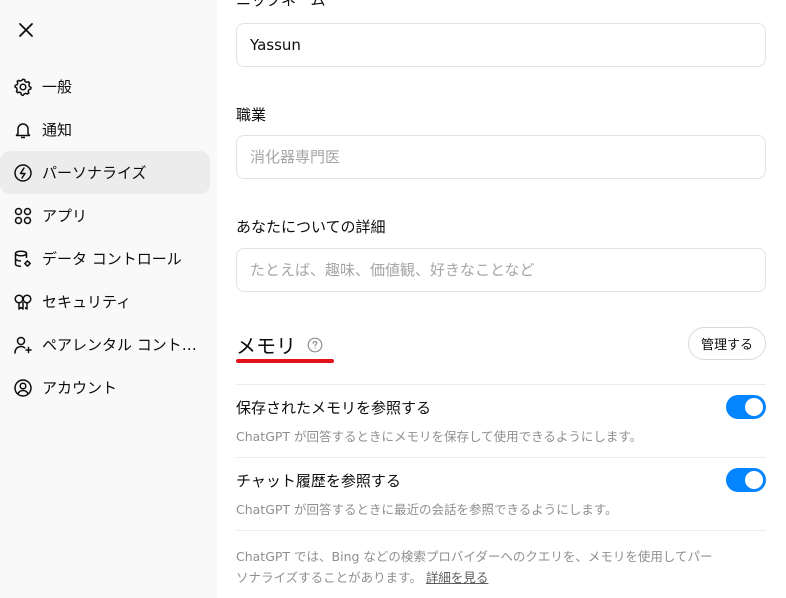 The width and height of the screenshot is (786, 598). What do you see at coordinates (23, 173) in the screenshot?
I see `personalize-icon` at bounding box center [23, 173].